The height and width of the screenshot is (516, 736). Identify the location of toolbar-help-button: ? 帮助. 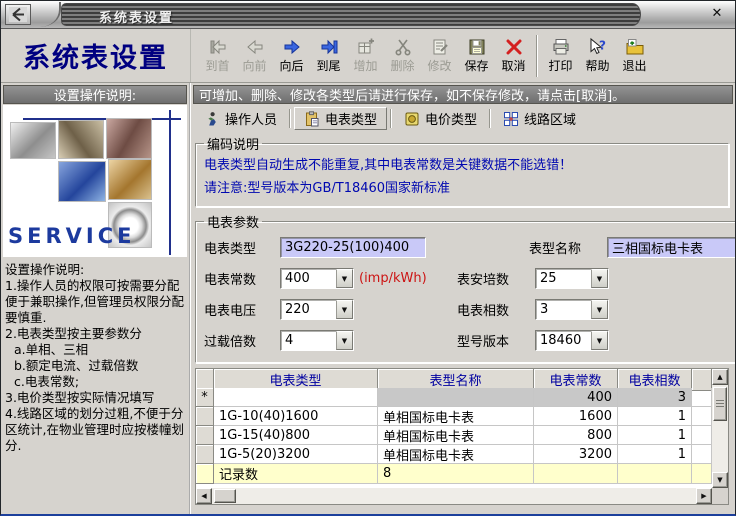
(597, 56).